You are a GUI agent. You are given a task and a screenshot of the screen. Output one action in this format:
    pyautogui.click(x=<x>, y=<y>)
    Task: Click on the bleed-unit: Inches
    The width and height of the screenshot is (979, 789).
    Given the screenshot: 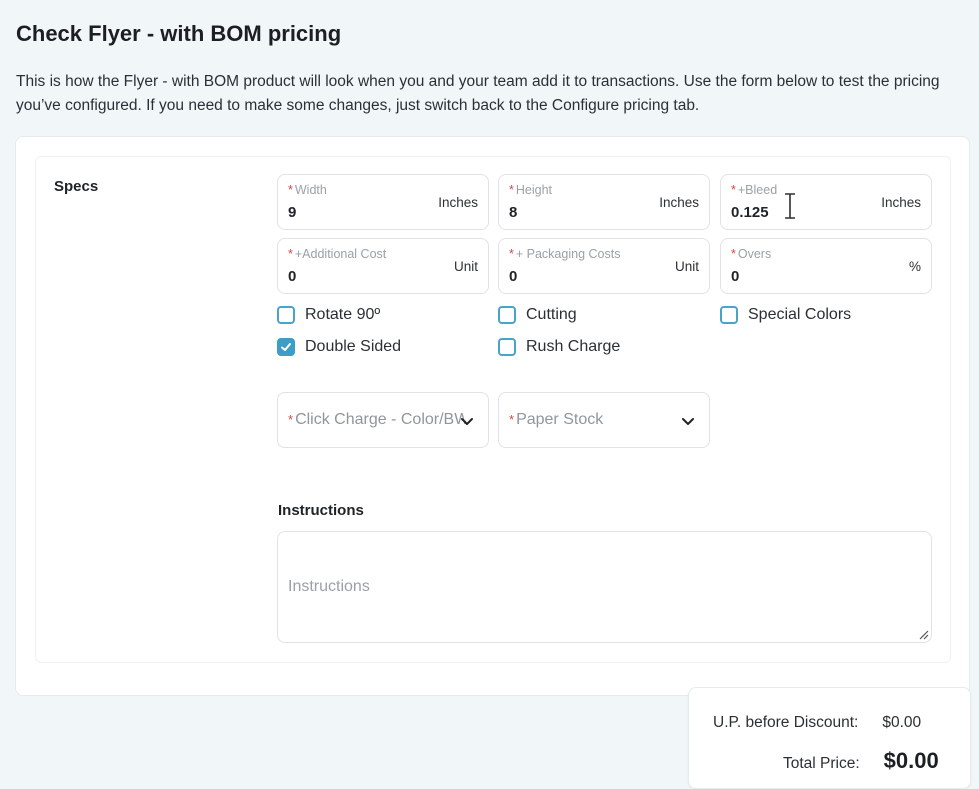 What is the action you would take?
    pyautogui.click(x=901, y=202)
    